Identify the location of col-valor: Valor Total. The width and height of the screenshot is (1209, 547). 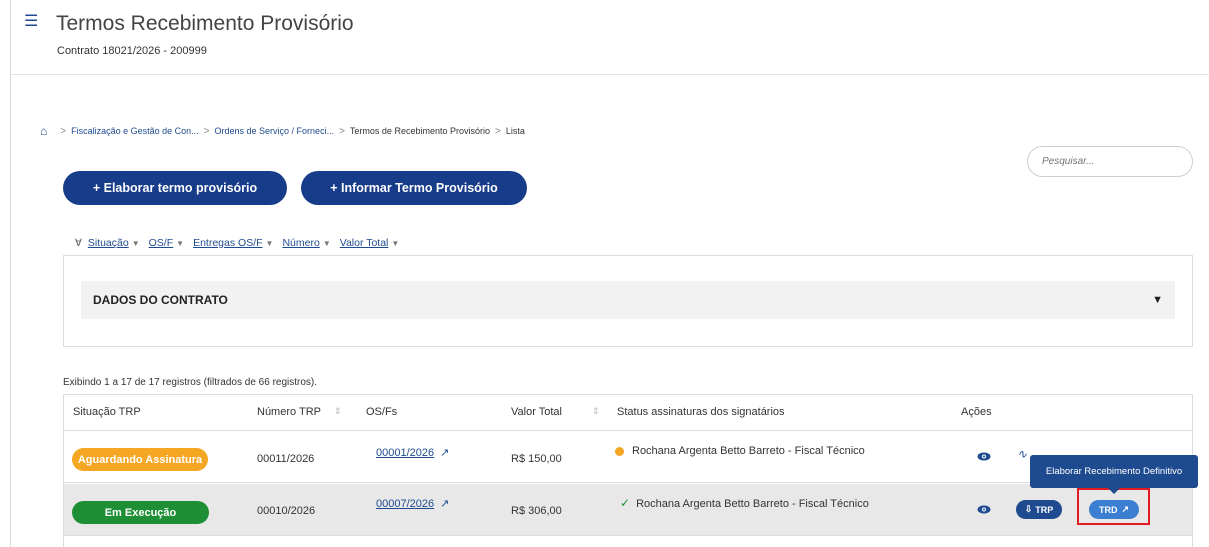
(536, 412).